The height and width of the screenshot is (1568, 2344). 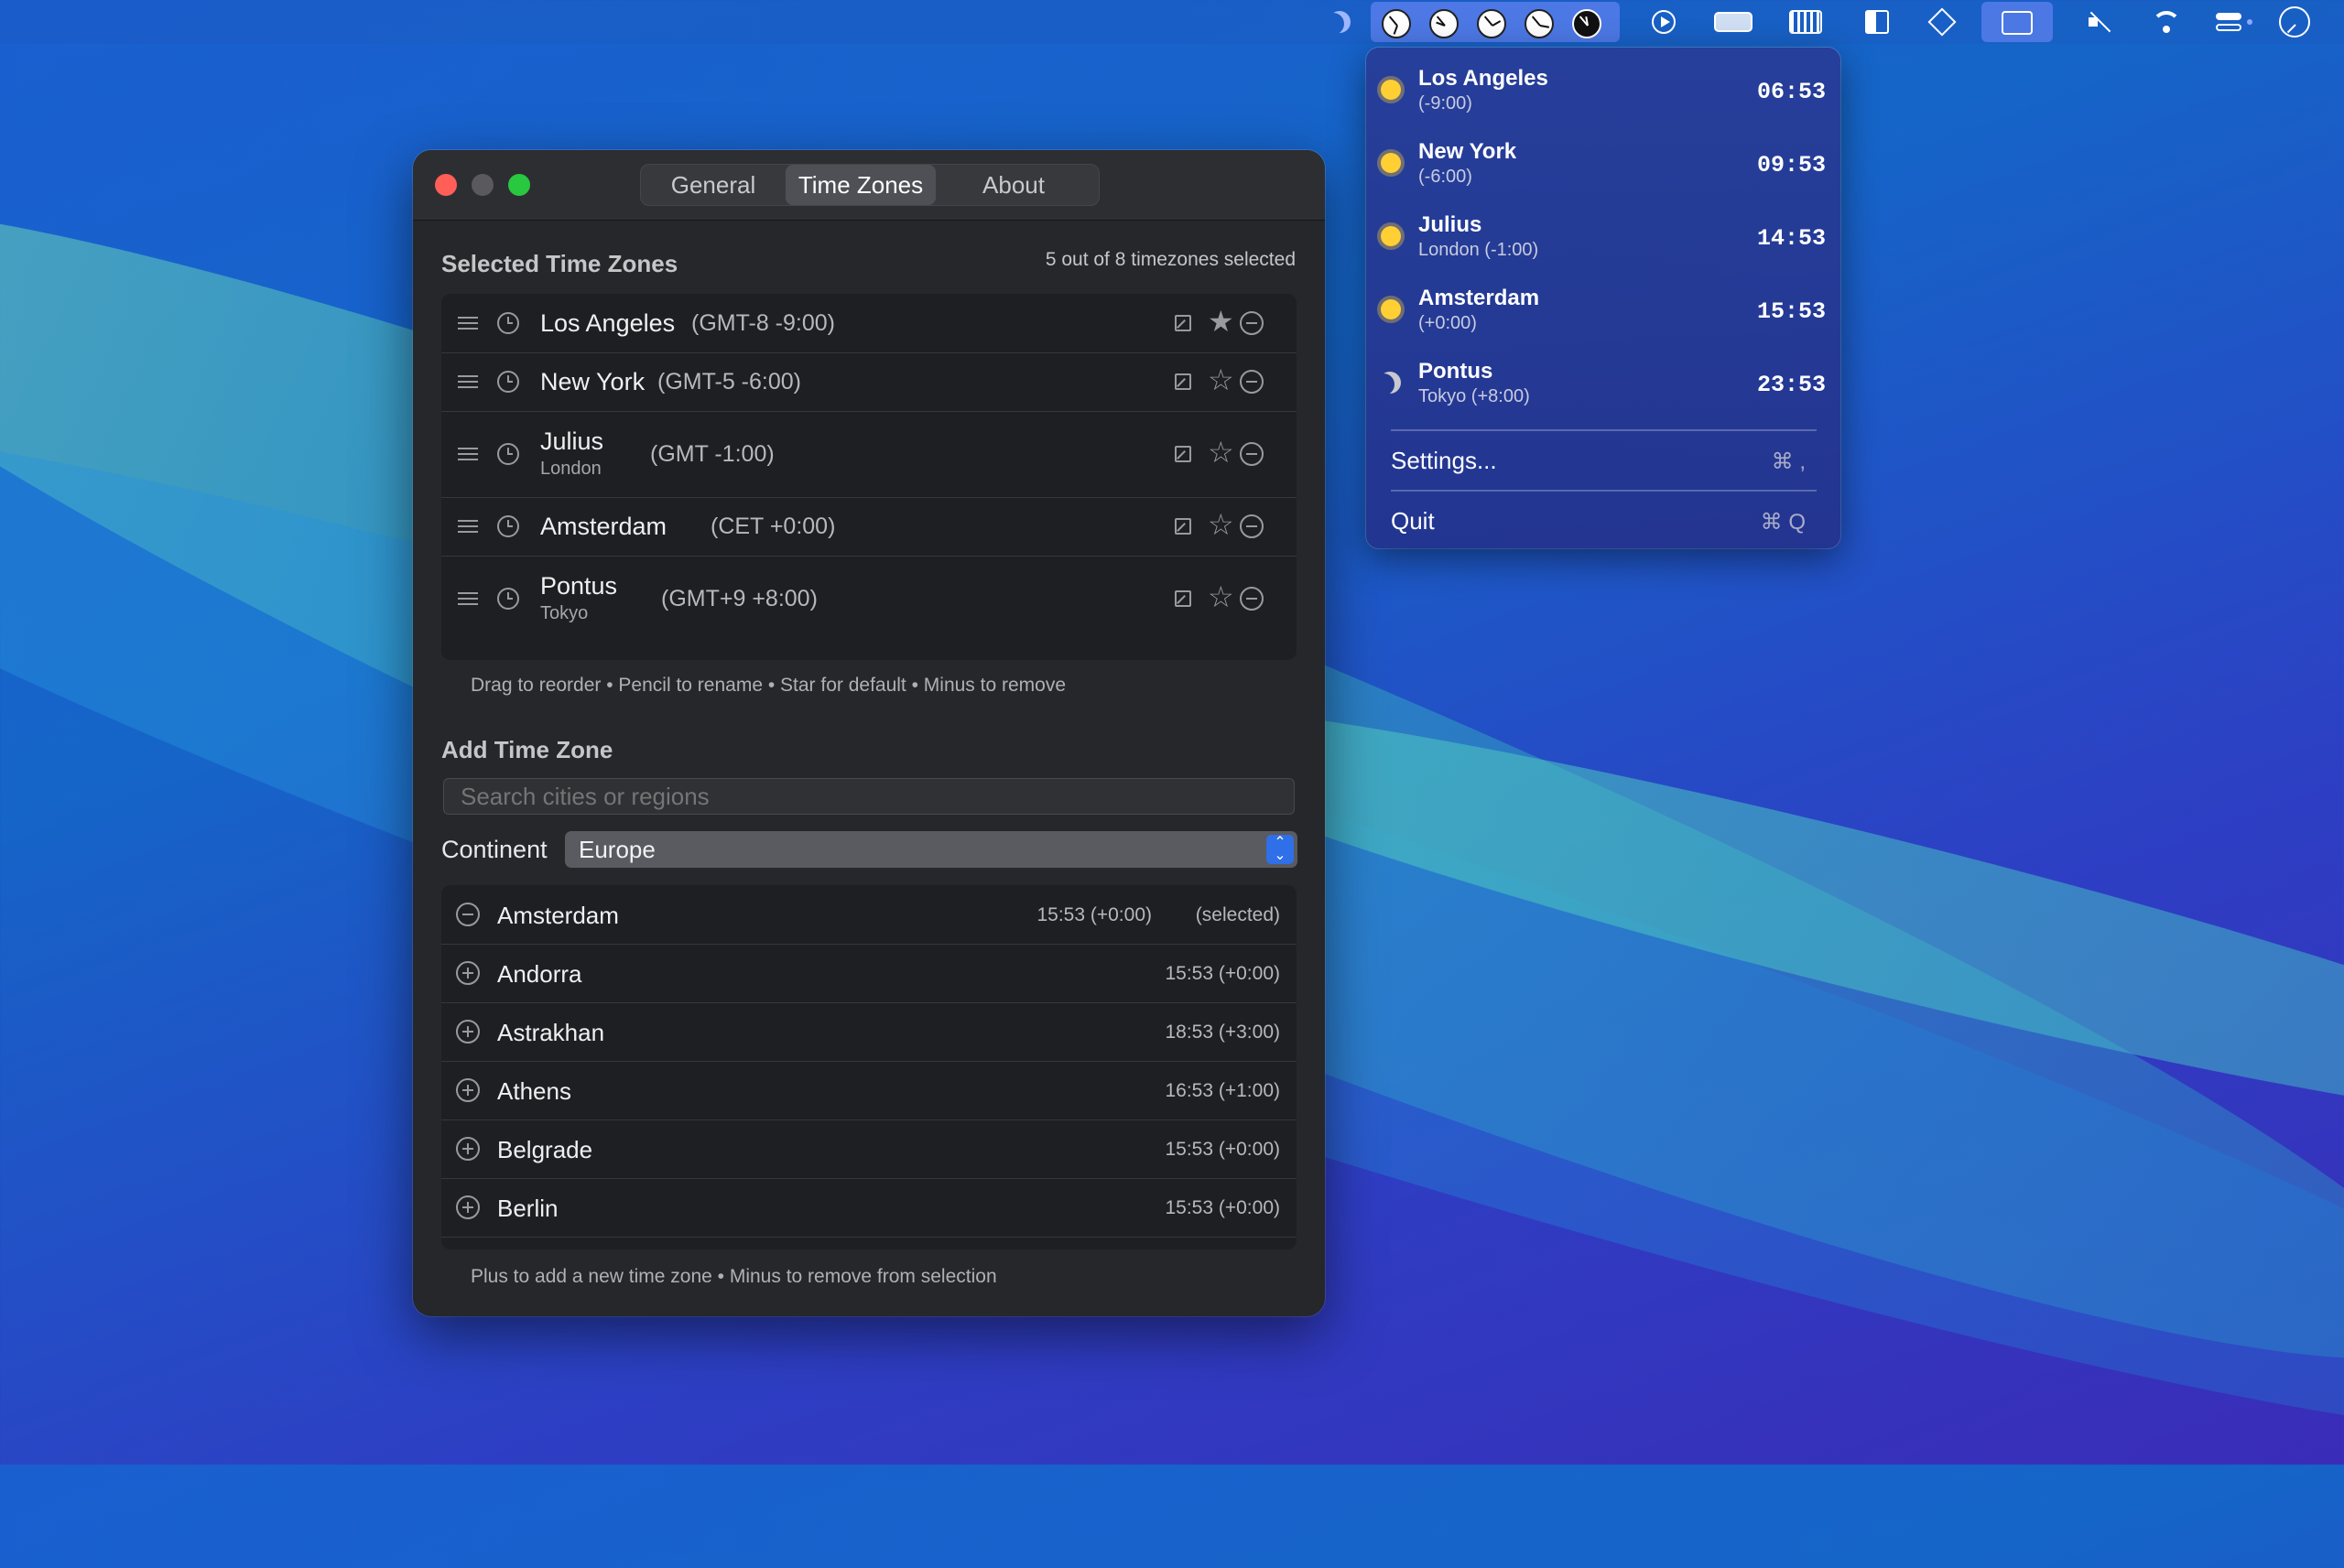 What do you see at coordinates (869, 1149) in the screenshot?
I see `city-row: Belgrade 15:53 (+0:00)` at bounding box center [869, 1149].